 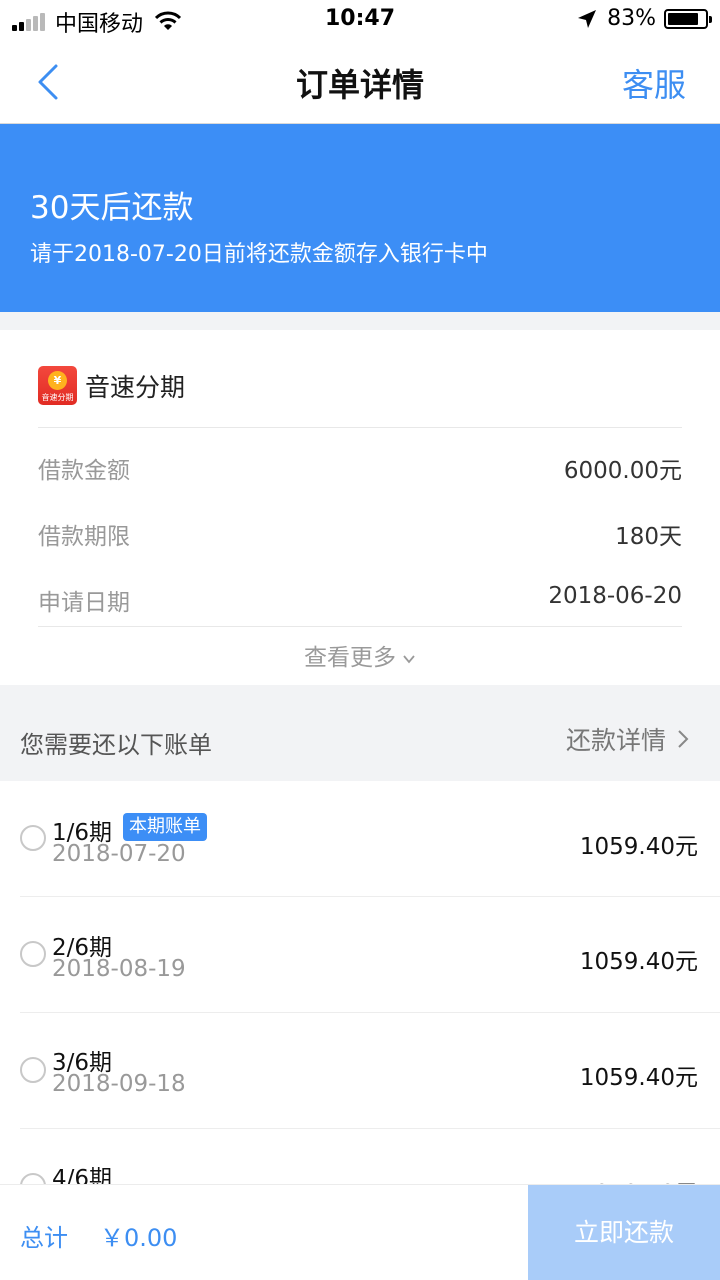 I want to click on section-gap, so click(x=360, y=321).